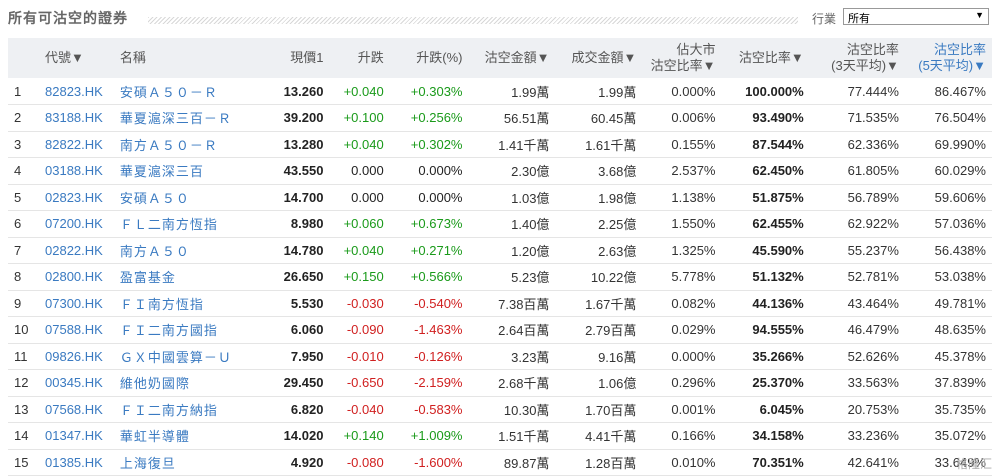 The height and width of the screenshot is (476, 1000). What do you see at coordinates (76, 171) in the screenshot?
I see `stock-code-link: 03188.HK` at bounding box center [76, 171].